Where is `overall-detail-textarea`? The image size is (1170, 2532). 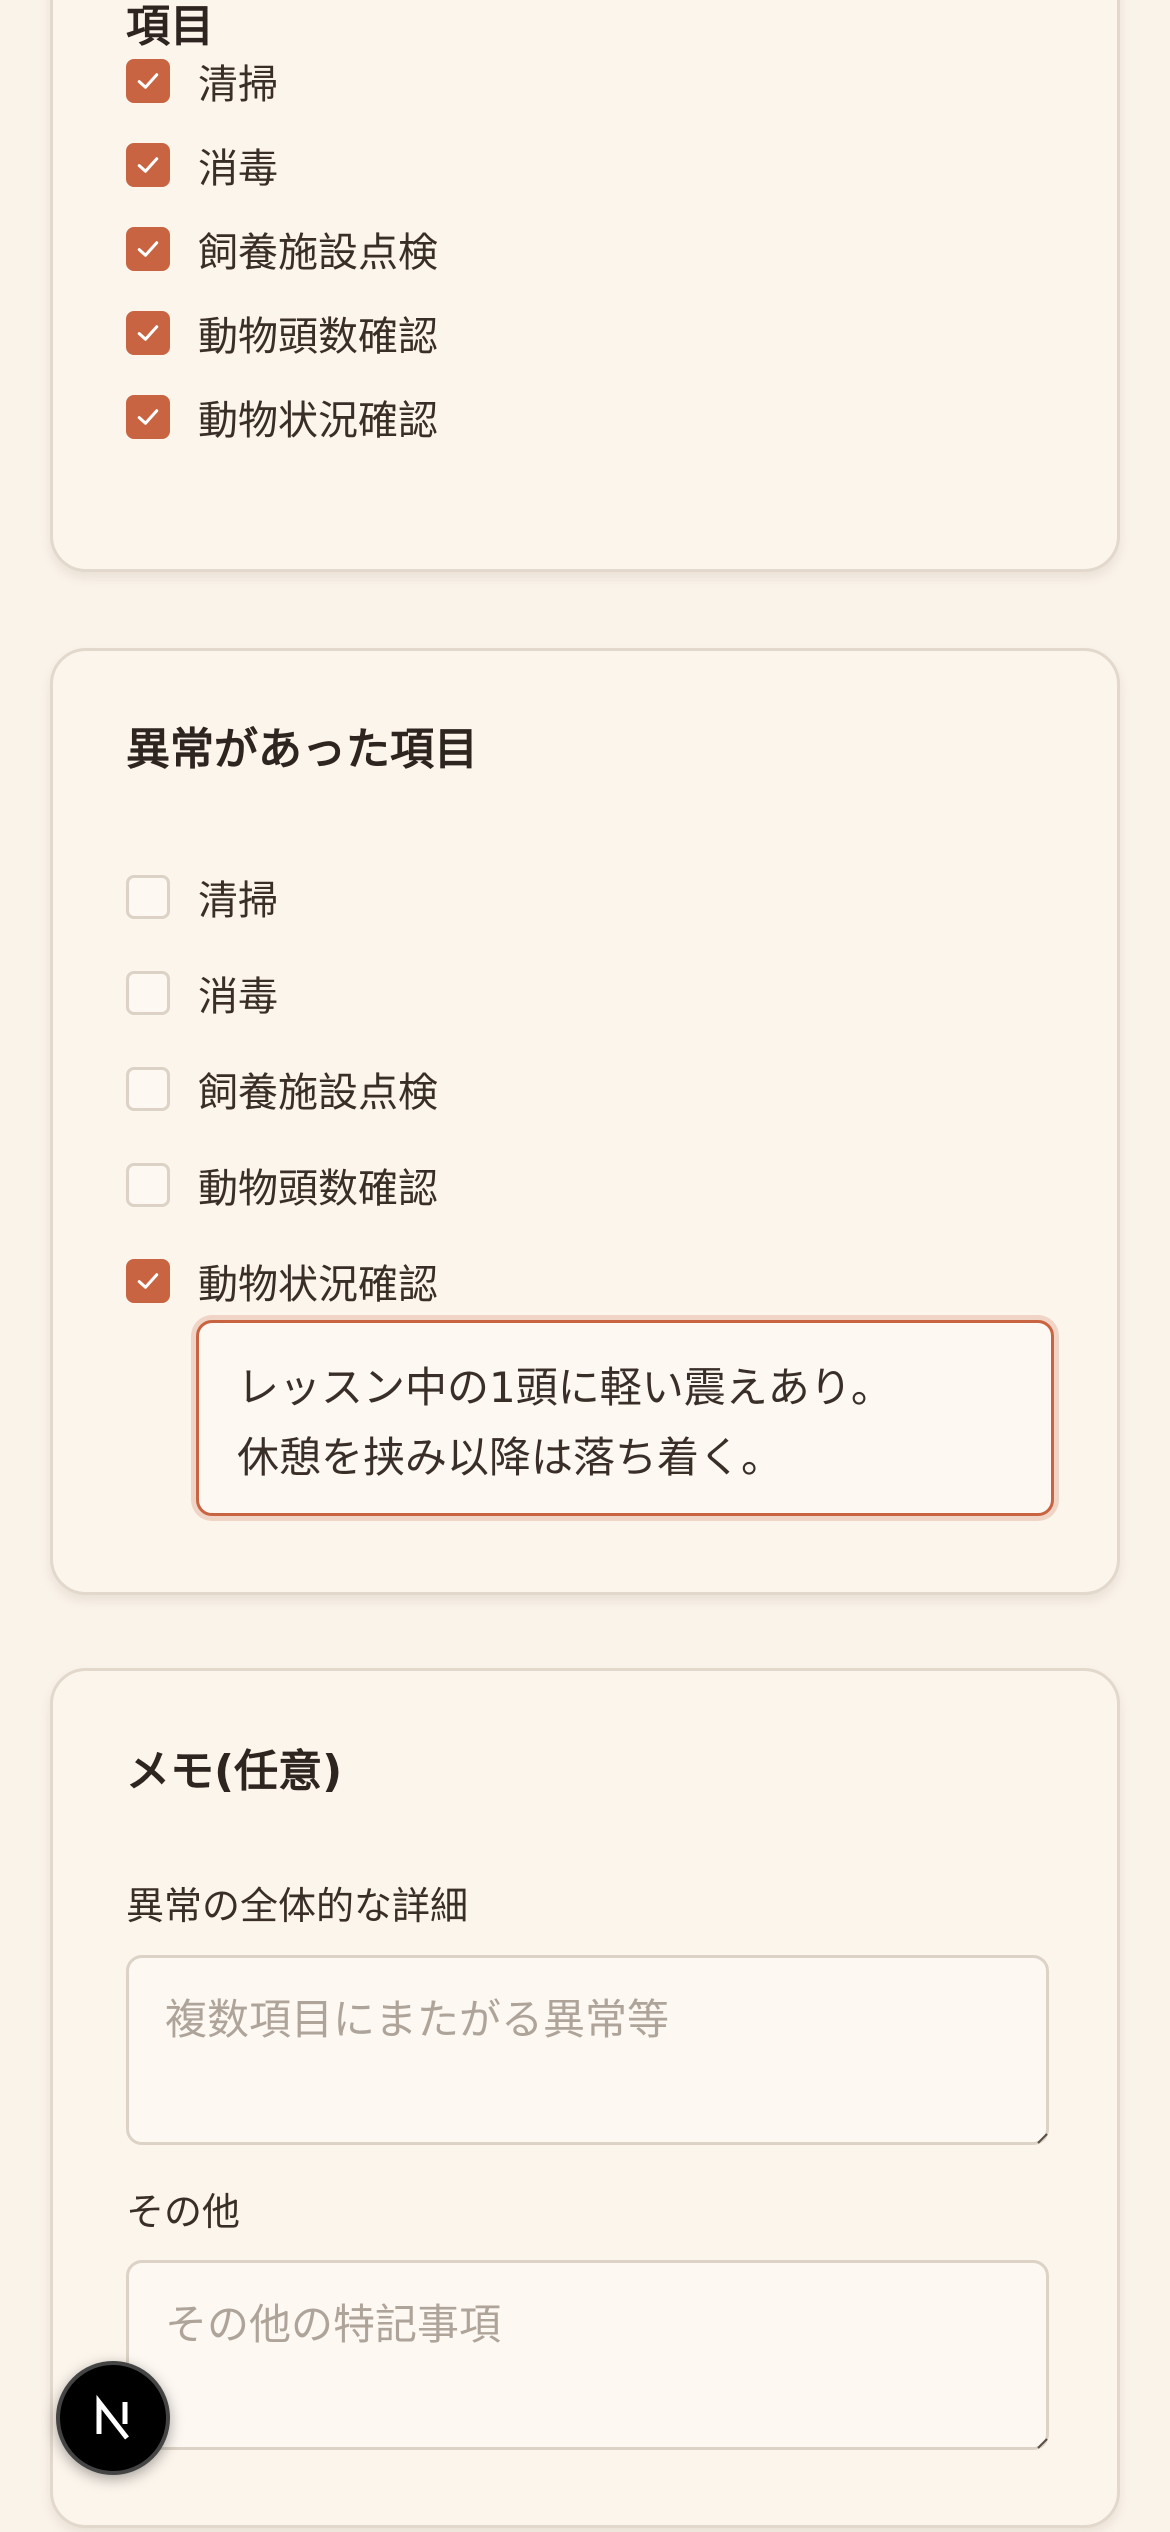 overall-detail-textarea is located at coordinates (587, 2050).